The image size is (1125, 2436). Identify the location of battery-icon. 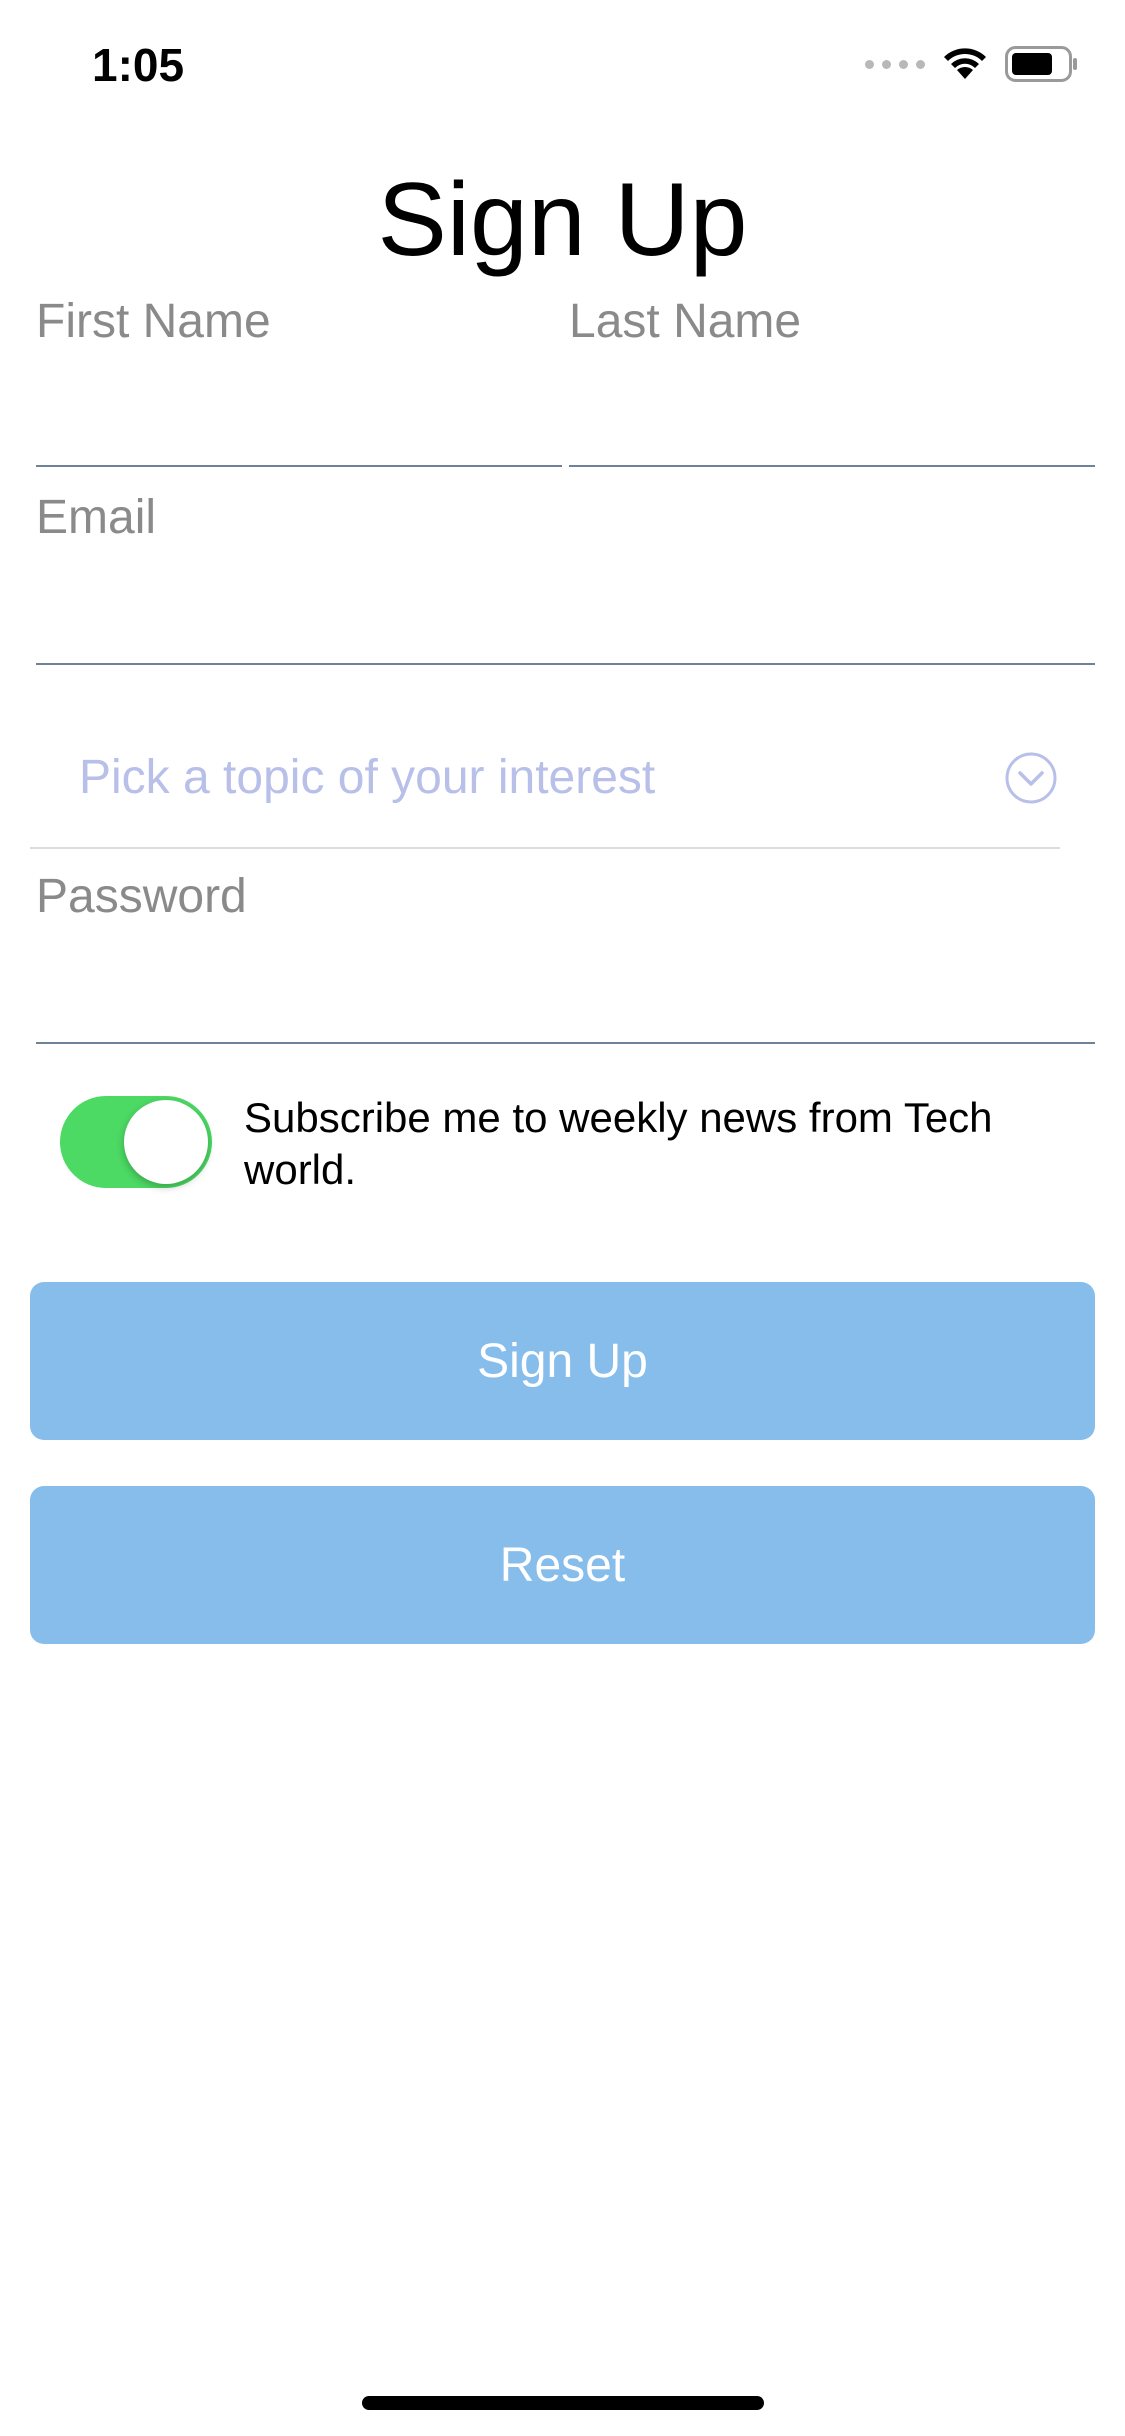
(1041, 64).